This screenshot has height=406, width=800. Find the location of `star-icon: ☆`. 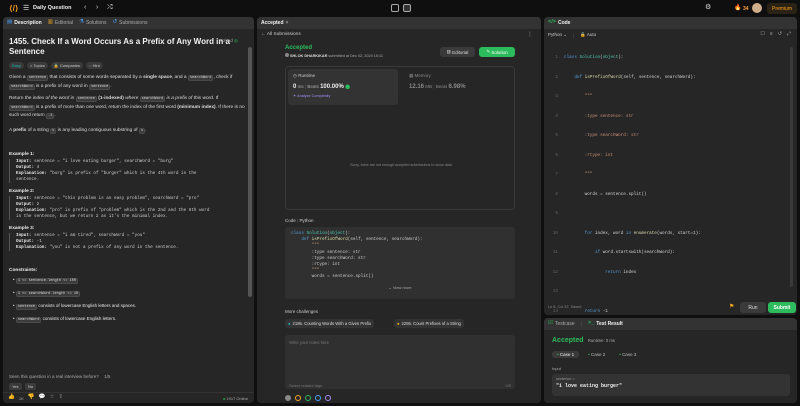

star-icon: ☆ is located at coordinates (51, 398).